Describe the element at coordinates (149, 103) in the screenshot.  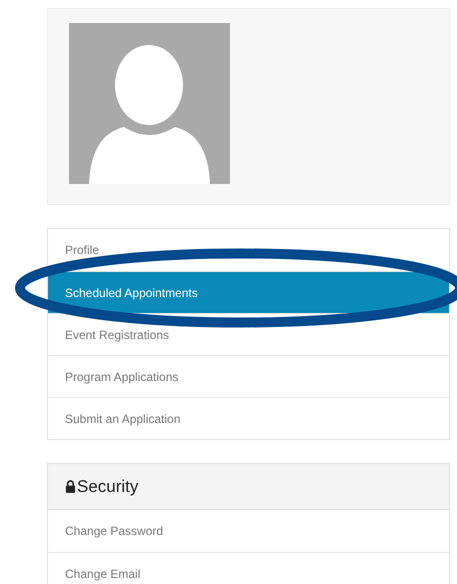
I see `avatar-placeholder-icon` at that location.